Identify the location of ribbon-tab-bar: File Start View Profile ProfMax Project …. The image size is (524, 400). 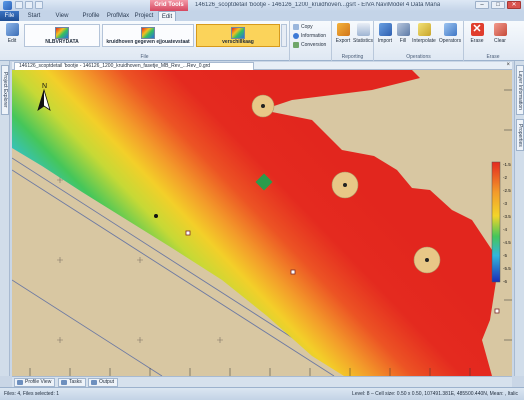
(262, 16).